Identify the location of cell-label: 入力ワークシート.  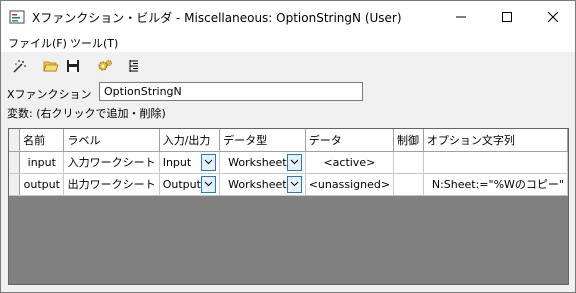
(111, 162).